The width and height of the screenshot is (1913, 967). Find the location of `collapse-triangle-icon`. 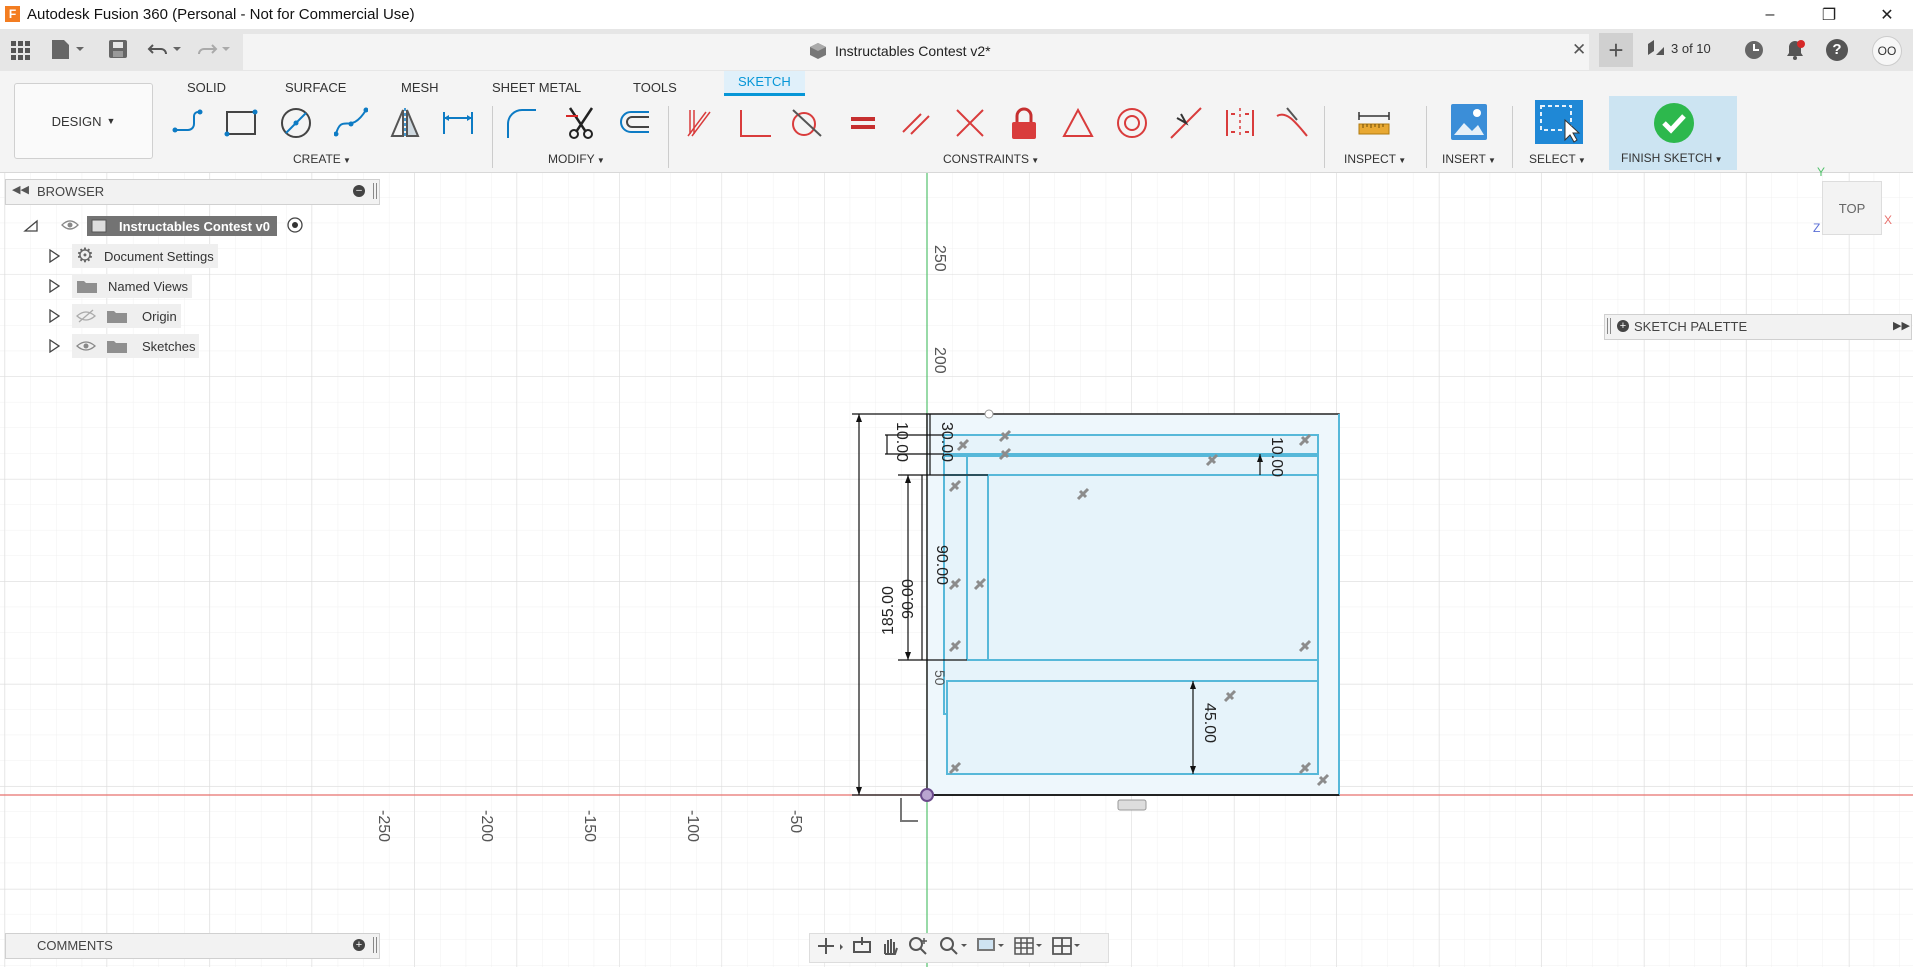

collapse-triangle-icon is located at coordinates (31, 226).